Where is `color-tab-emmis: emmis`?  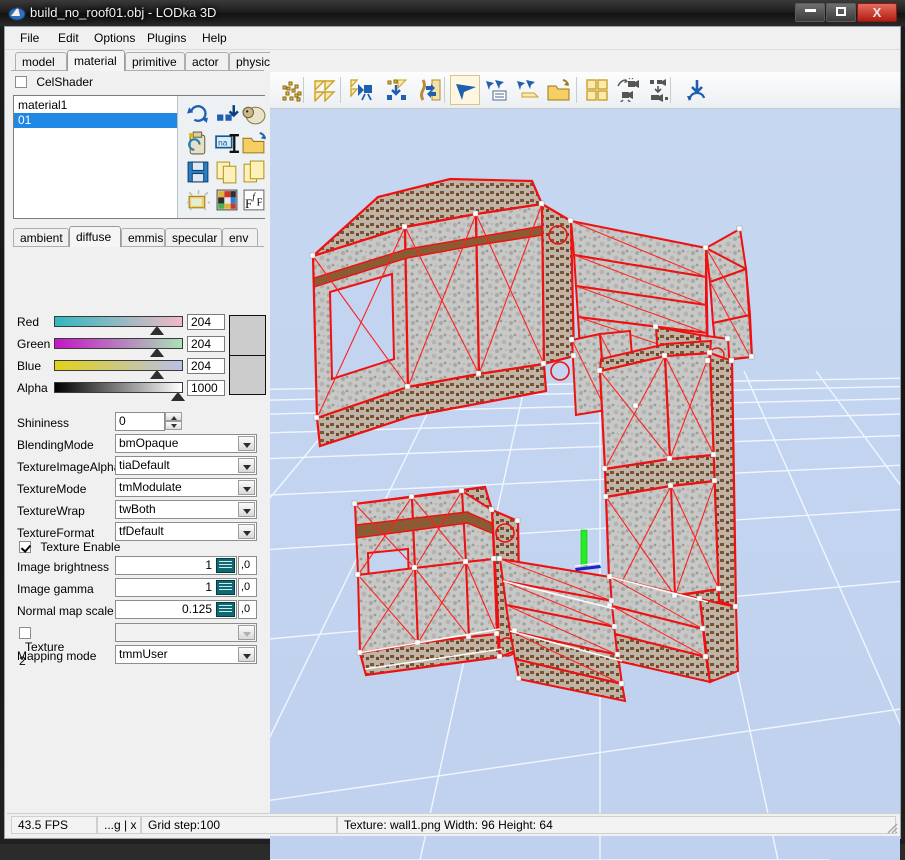 color-tab-emmis: emmis is located at coordinates (143, 237).